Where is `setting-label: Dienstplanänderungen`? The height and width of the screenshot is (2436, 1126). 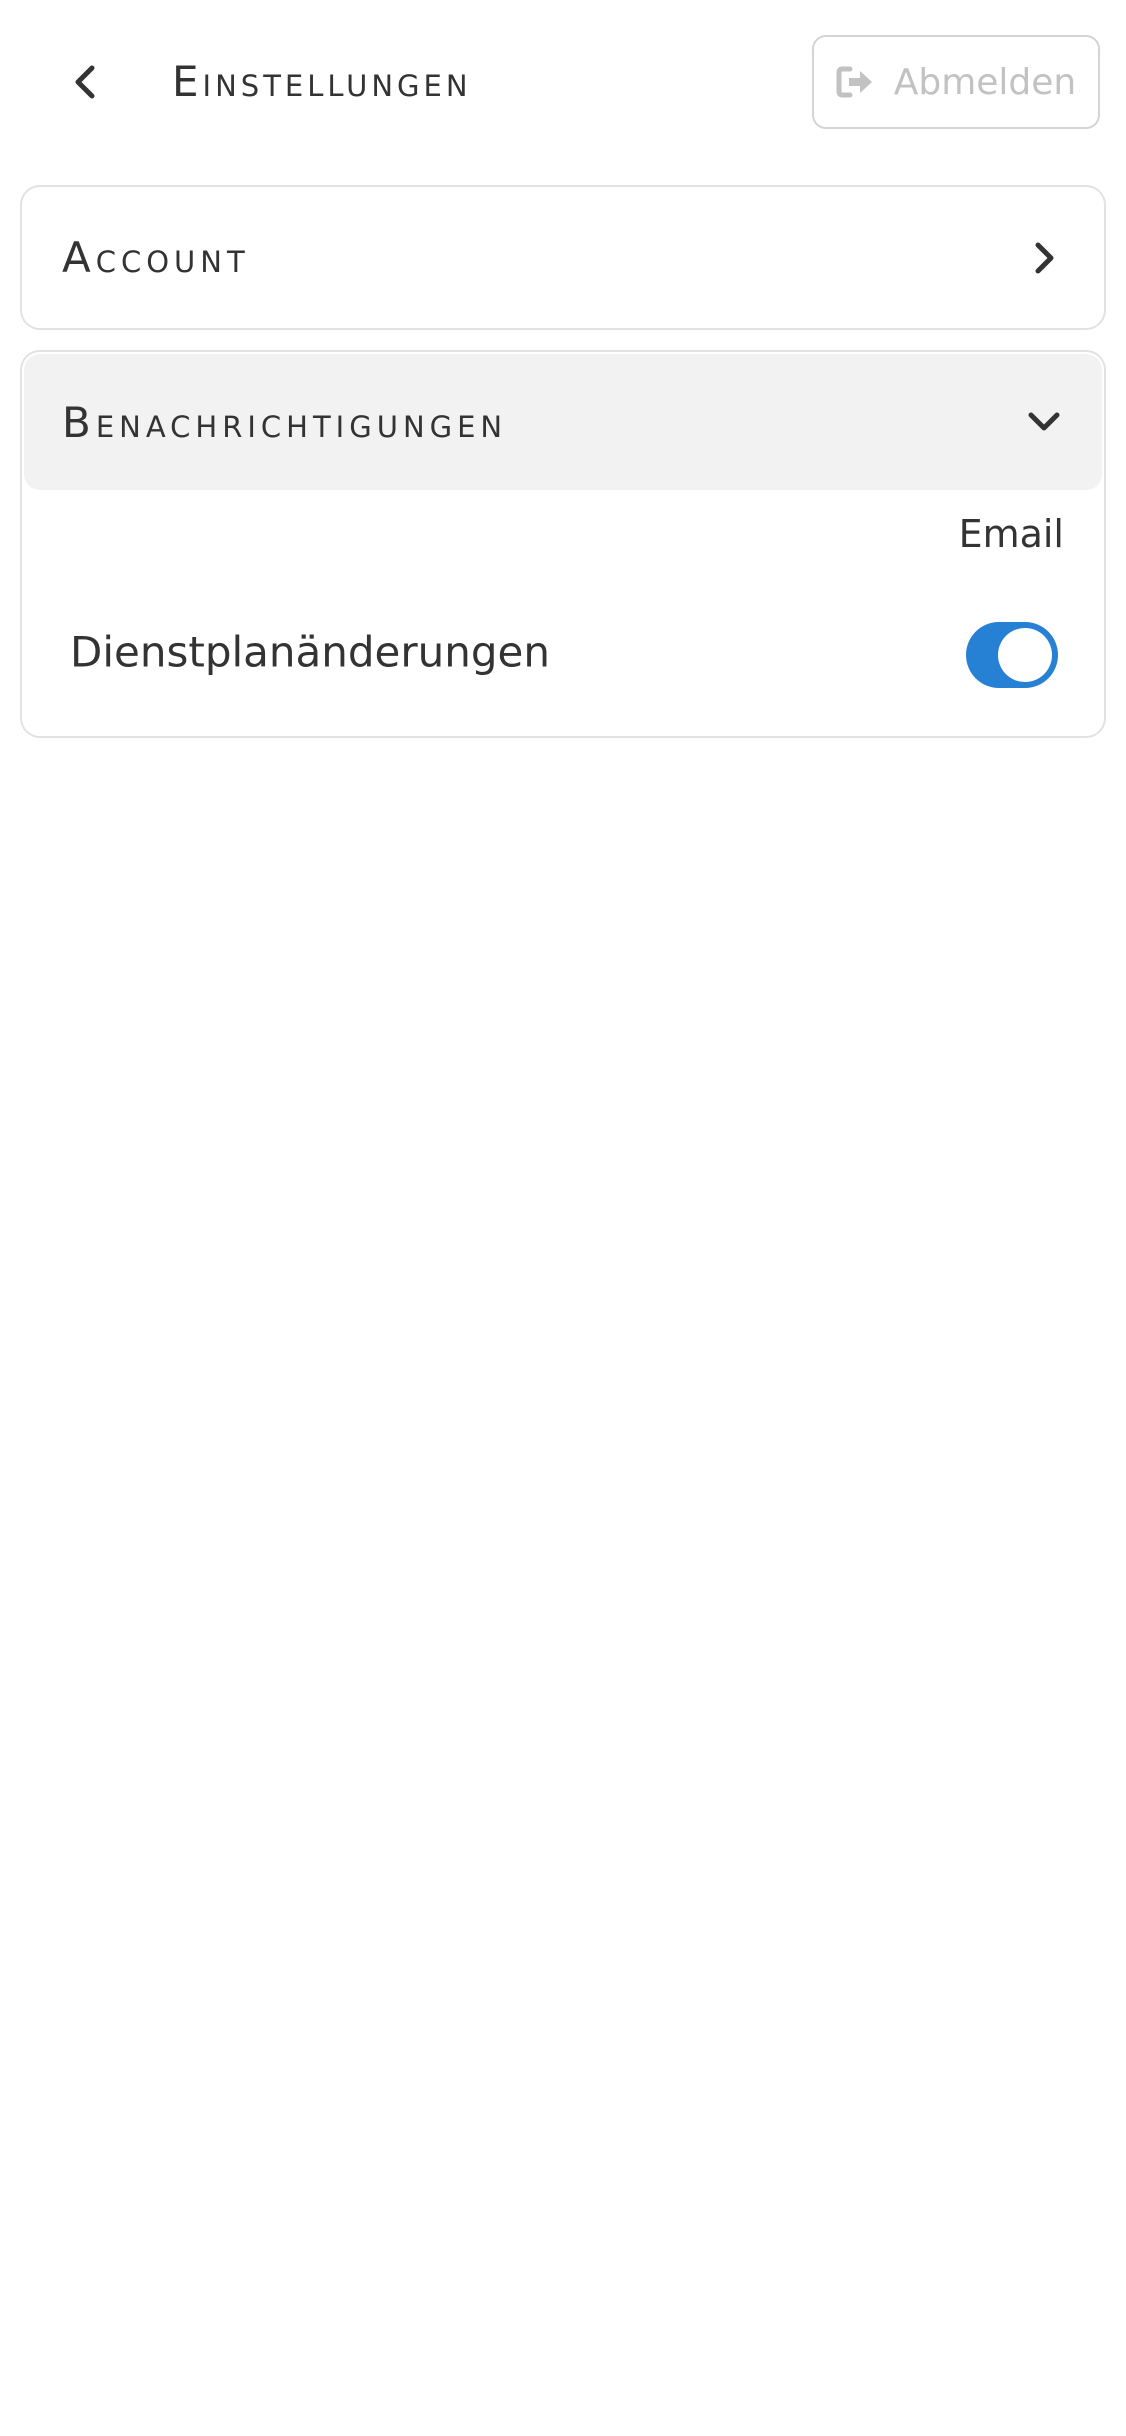
setting-label: Dienstplanänderungen is located at coordinates (310, 652).